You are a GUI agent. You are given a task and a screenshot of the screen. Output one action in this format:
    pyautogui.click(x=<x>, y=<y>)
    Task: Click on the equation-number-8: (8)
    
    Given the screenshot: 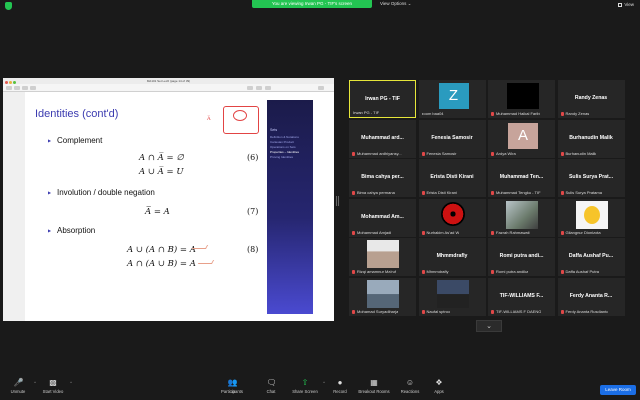 What is the action you would take?
    pyautogui.click(x=253, y=249)
    